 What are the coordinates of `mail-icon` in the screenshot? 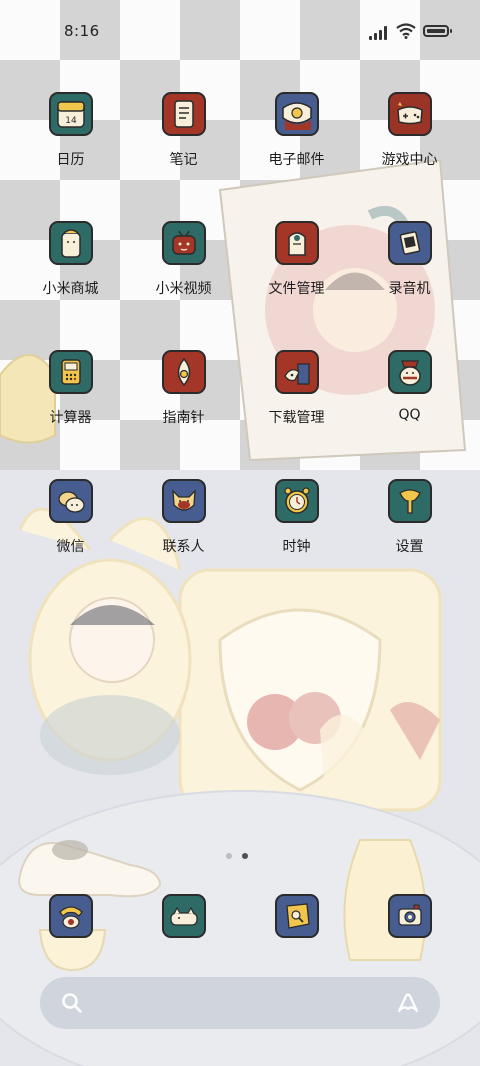 It's located at (296, 114).